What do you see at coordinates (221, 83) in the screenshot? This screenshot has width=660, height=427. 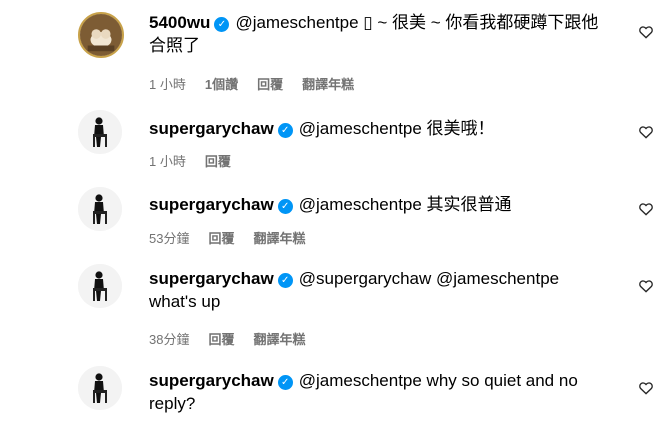 I see `like-count: 1個讚` at bounding box center [221, 83].